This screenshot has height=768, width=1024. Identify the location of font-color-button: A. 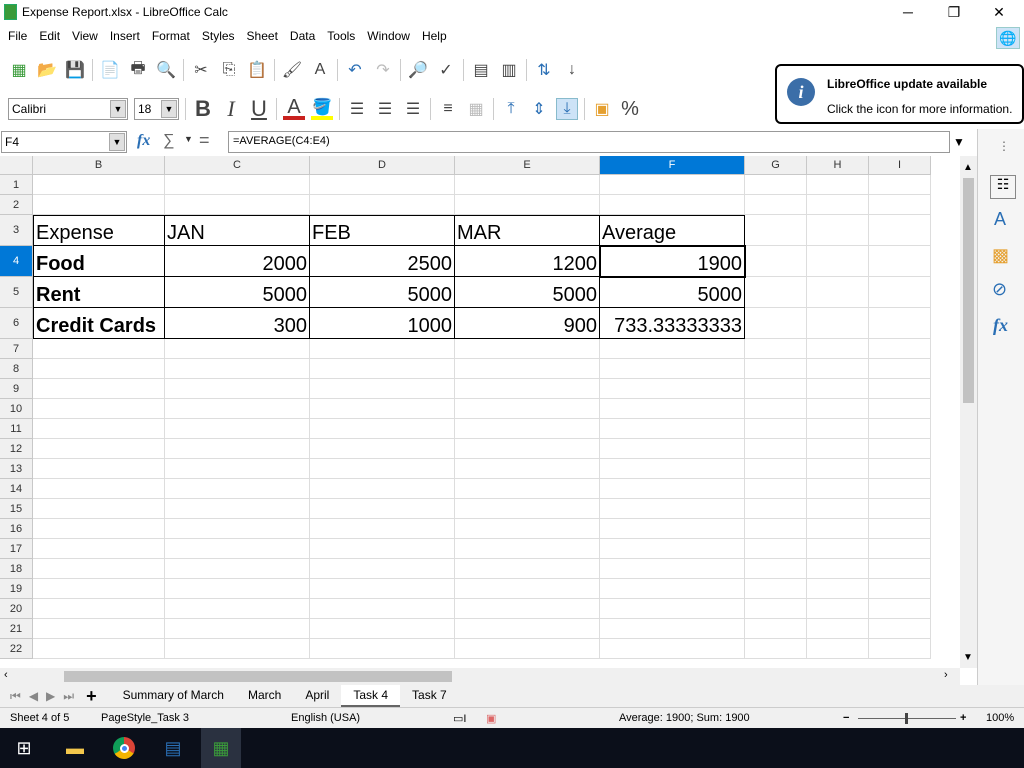
(294, 108).